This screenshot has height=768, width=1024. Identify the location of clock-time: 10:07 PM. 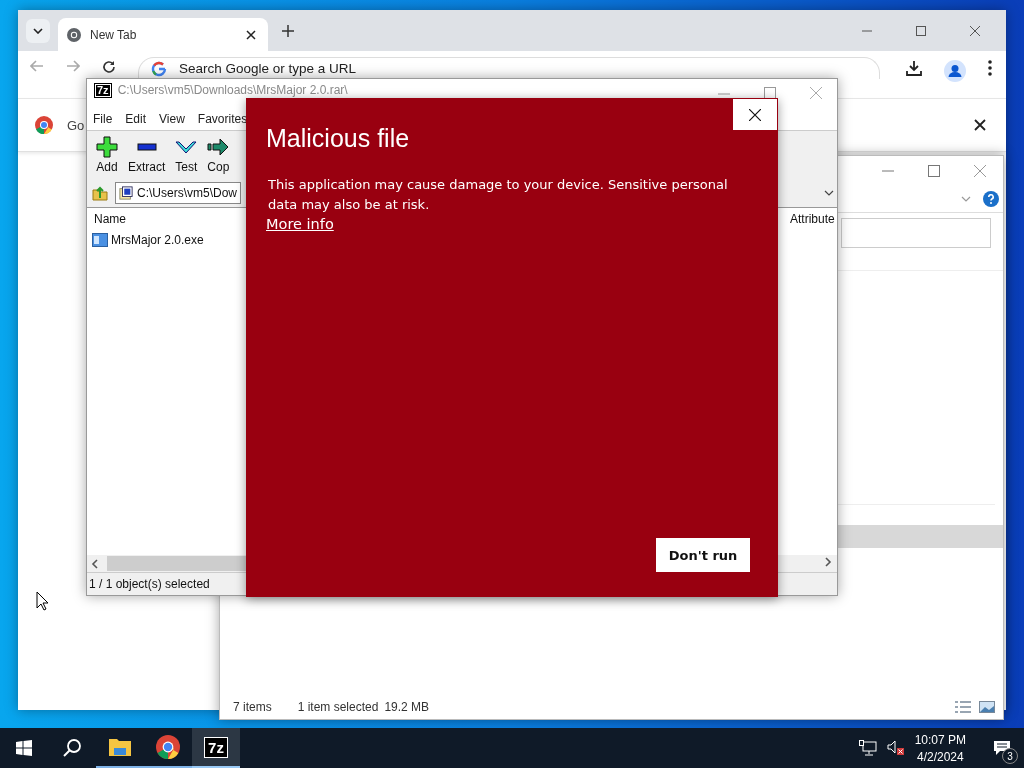
(940, 739).